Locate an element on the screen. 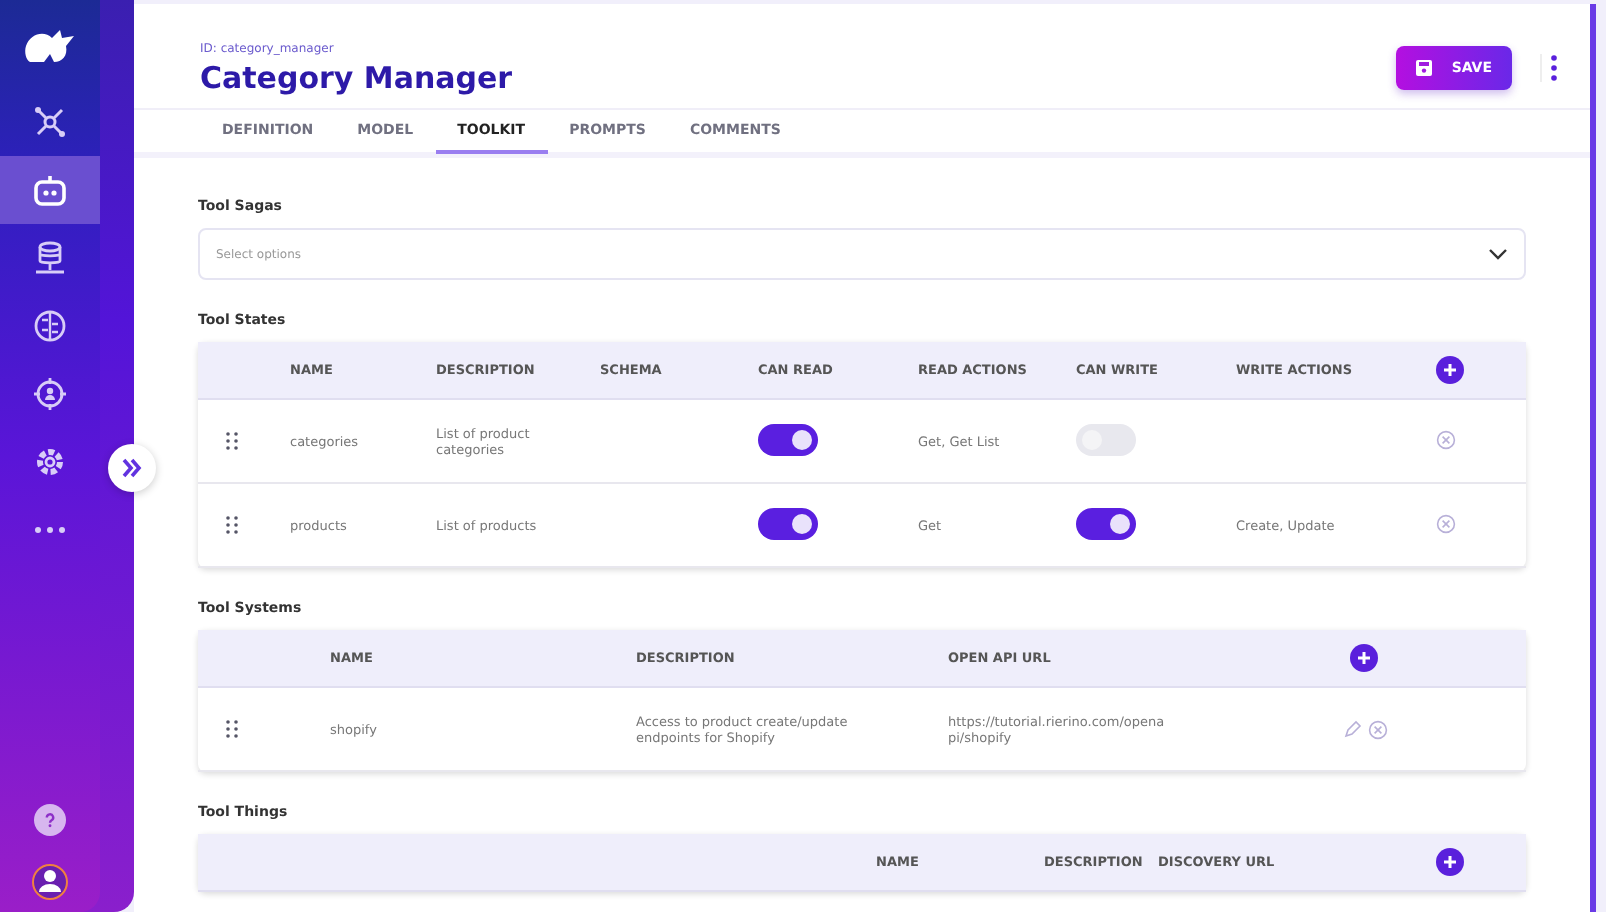 This screenshot has height=912, width=1606. help-icon is located at coordinates (50, 820).